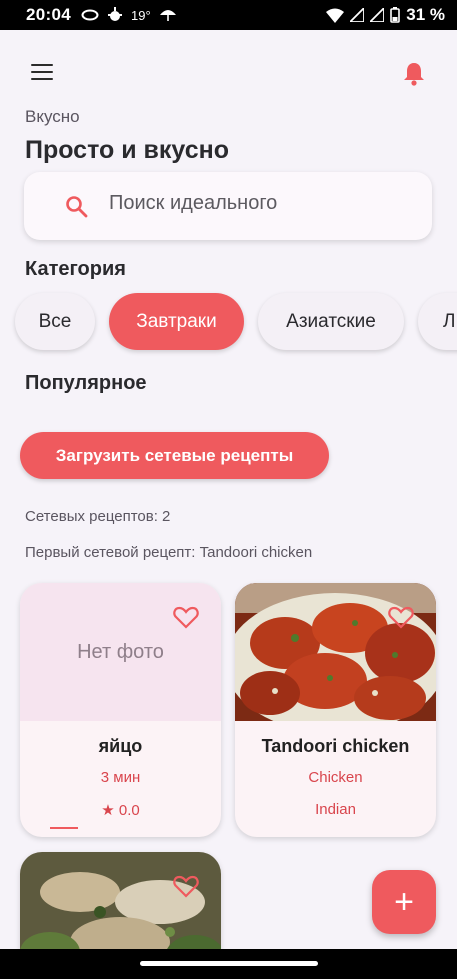 This screenshot has width=457, height=979. I want to click on first-network-recipe-text: Первый сетевой рецепт: Tandoori chicken, so click(169, 552).